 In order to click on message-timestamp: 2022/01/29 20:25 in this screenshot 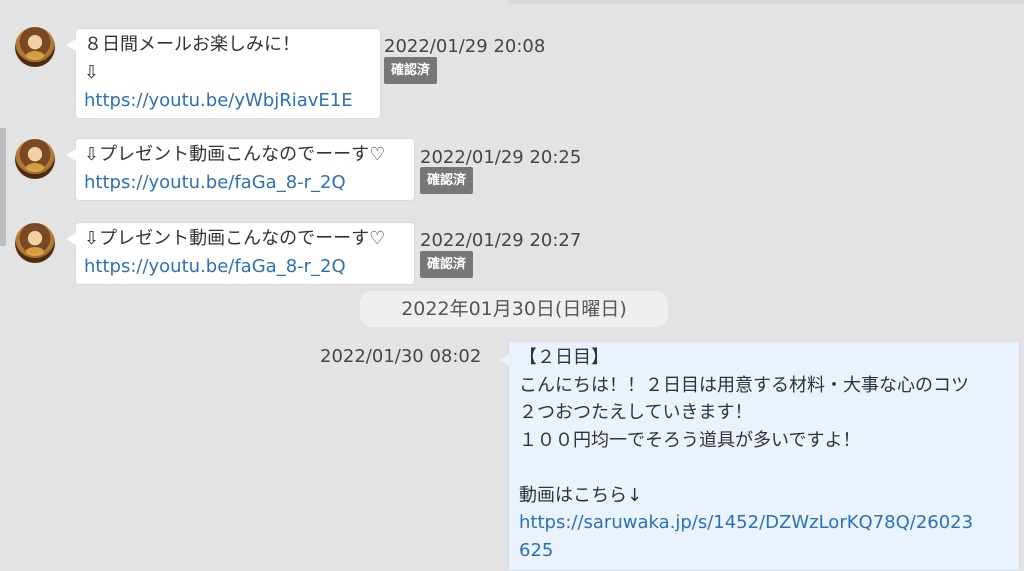, I will do `click(501, 157)`.